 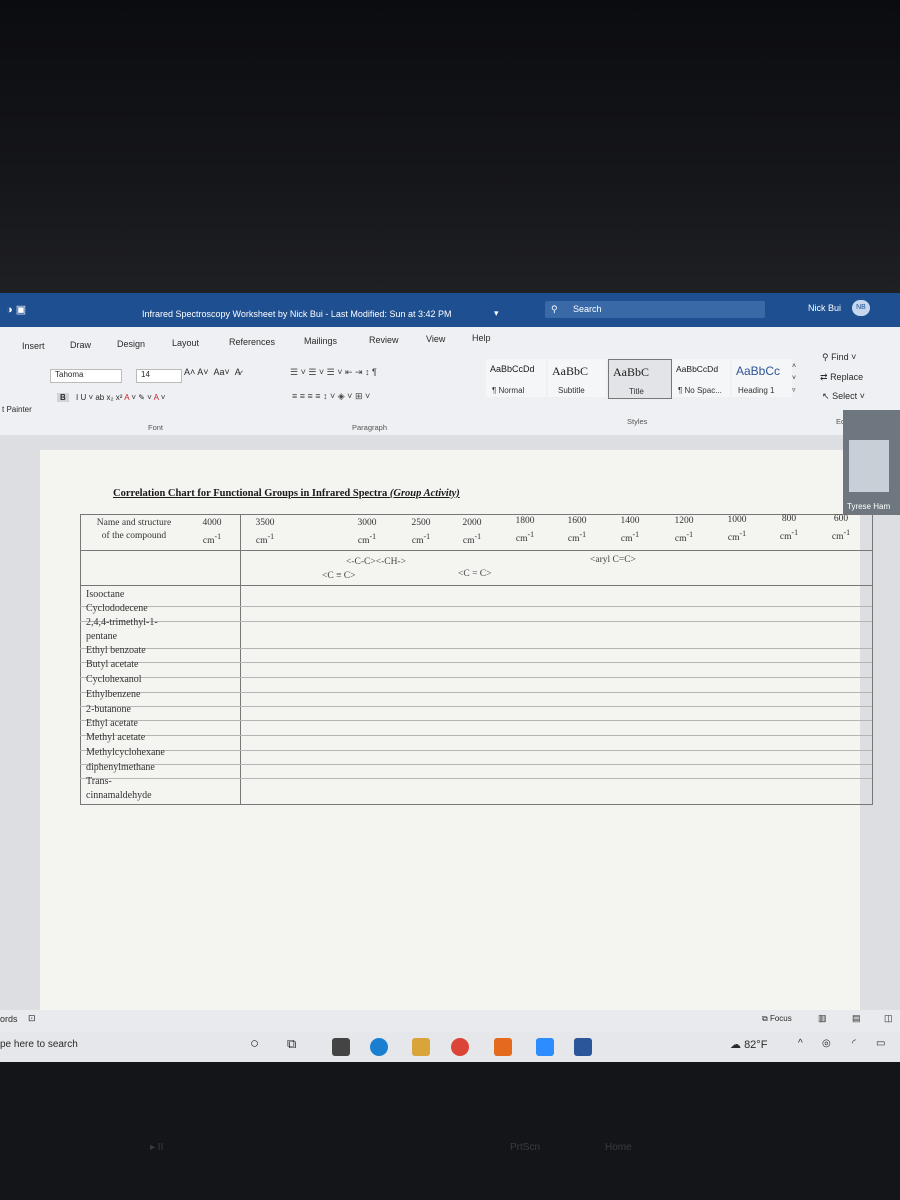 I want to click on file-explorer-icon, so click(x=421, y=1047).